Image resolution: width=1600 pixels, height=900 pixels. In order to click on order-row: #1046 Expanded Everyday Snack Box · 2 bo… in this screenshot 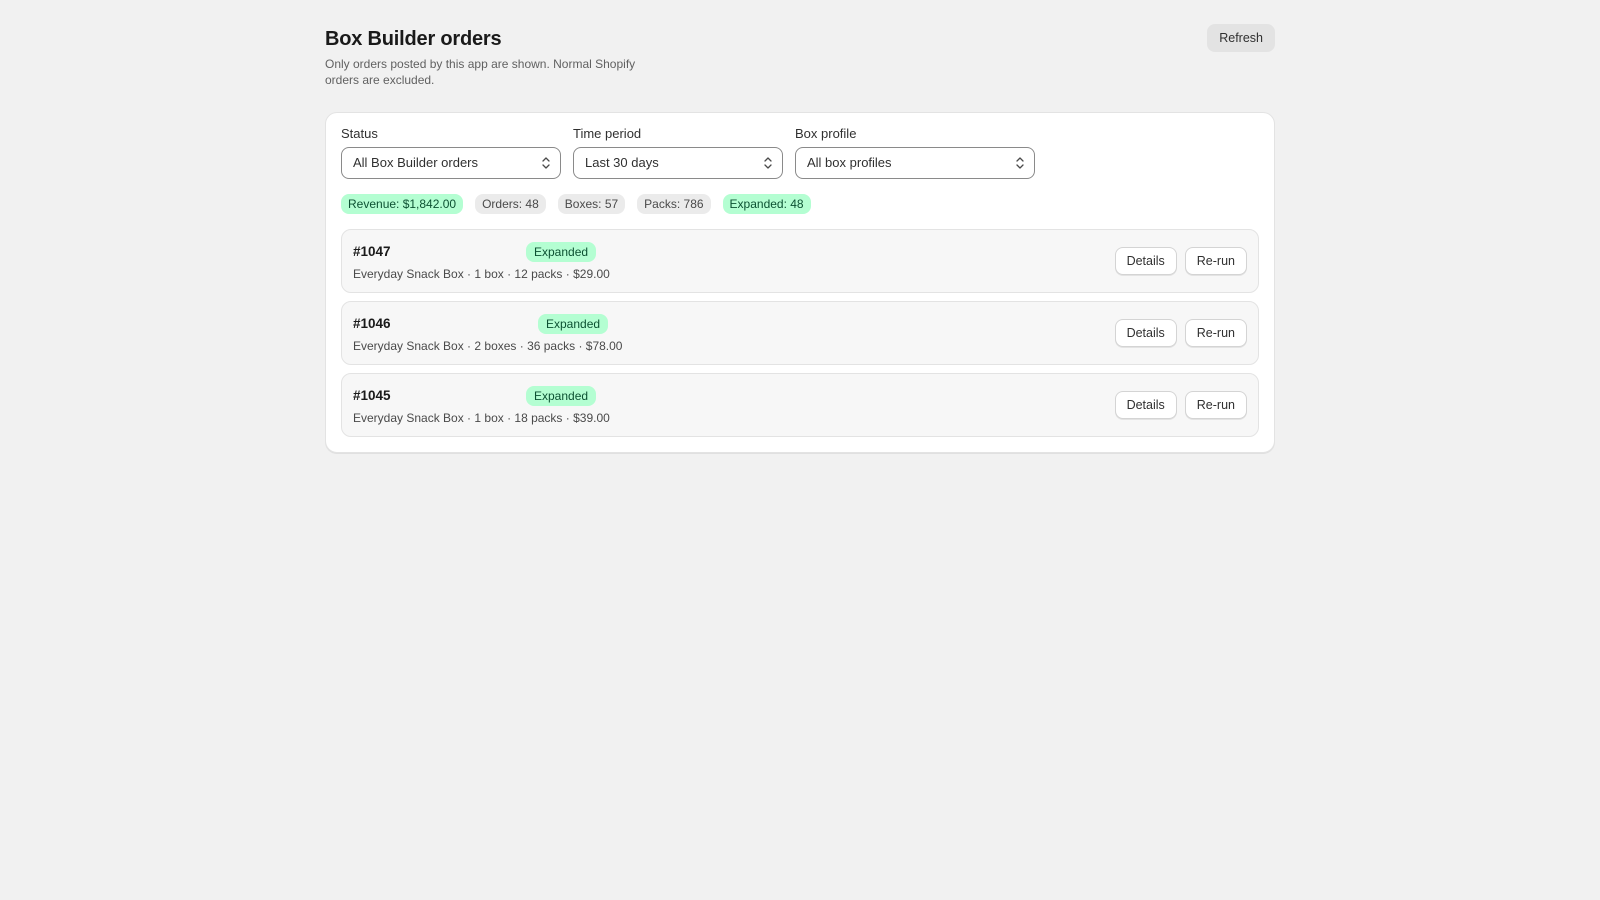, I will do `click(800, 333)`.